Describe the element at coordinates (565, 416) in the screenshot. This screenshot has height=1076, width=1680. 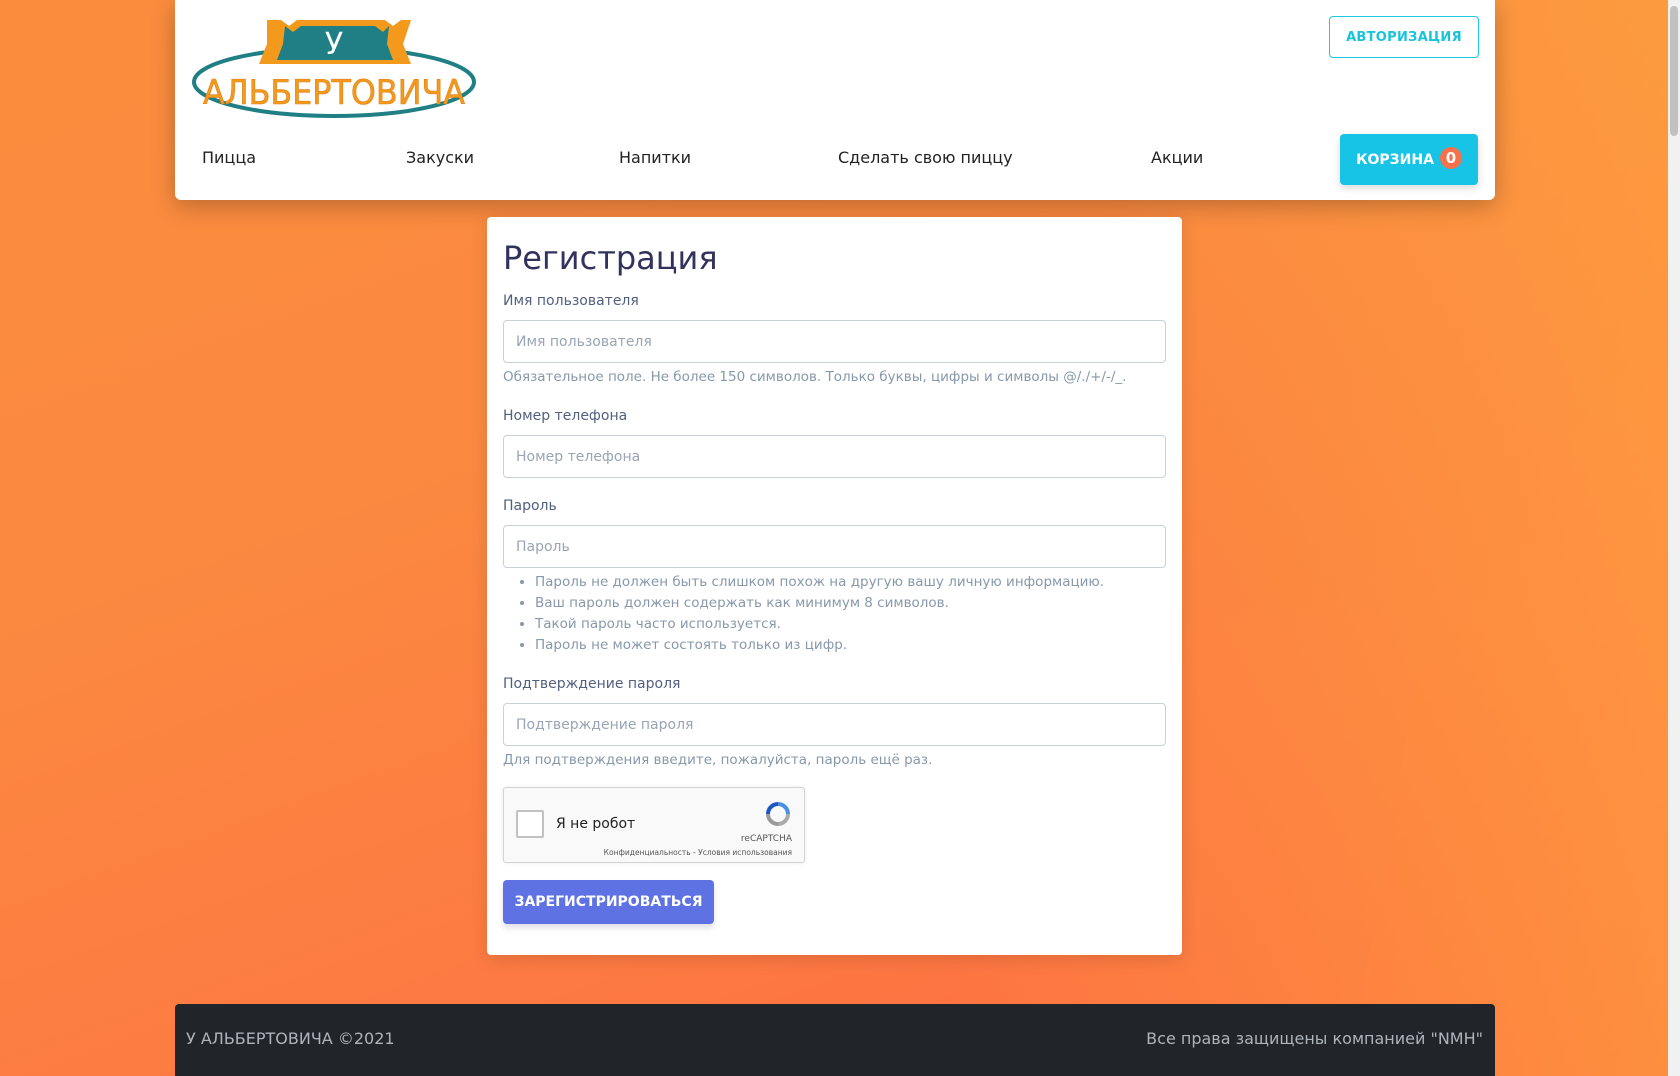
I see `phone-label: Номер телефона` at that location.